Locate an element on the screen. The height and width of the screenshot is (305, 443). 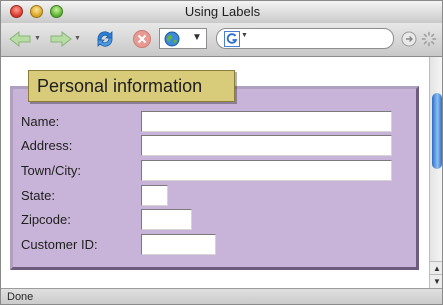
reload-button is located at coordinates (105, 39).